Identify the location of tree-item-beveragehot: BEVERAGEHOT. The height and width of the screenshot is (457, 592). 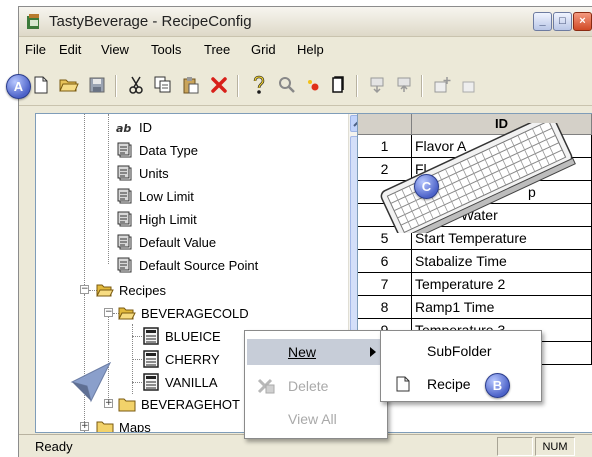
(179, 404).